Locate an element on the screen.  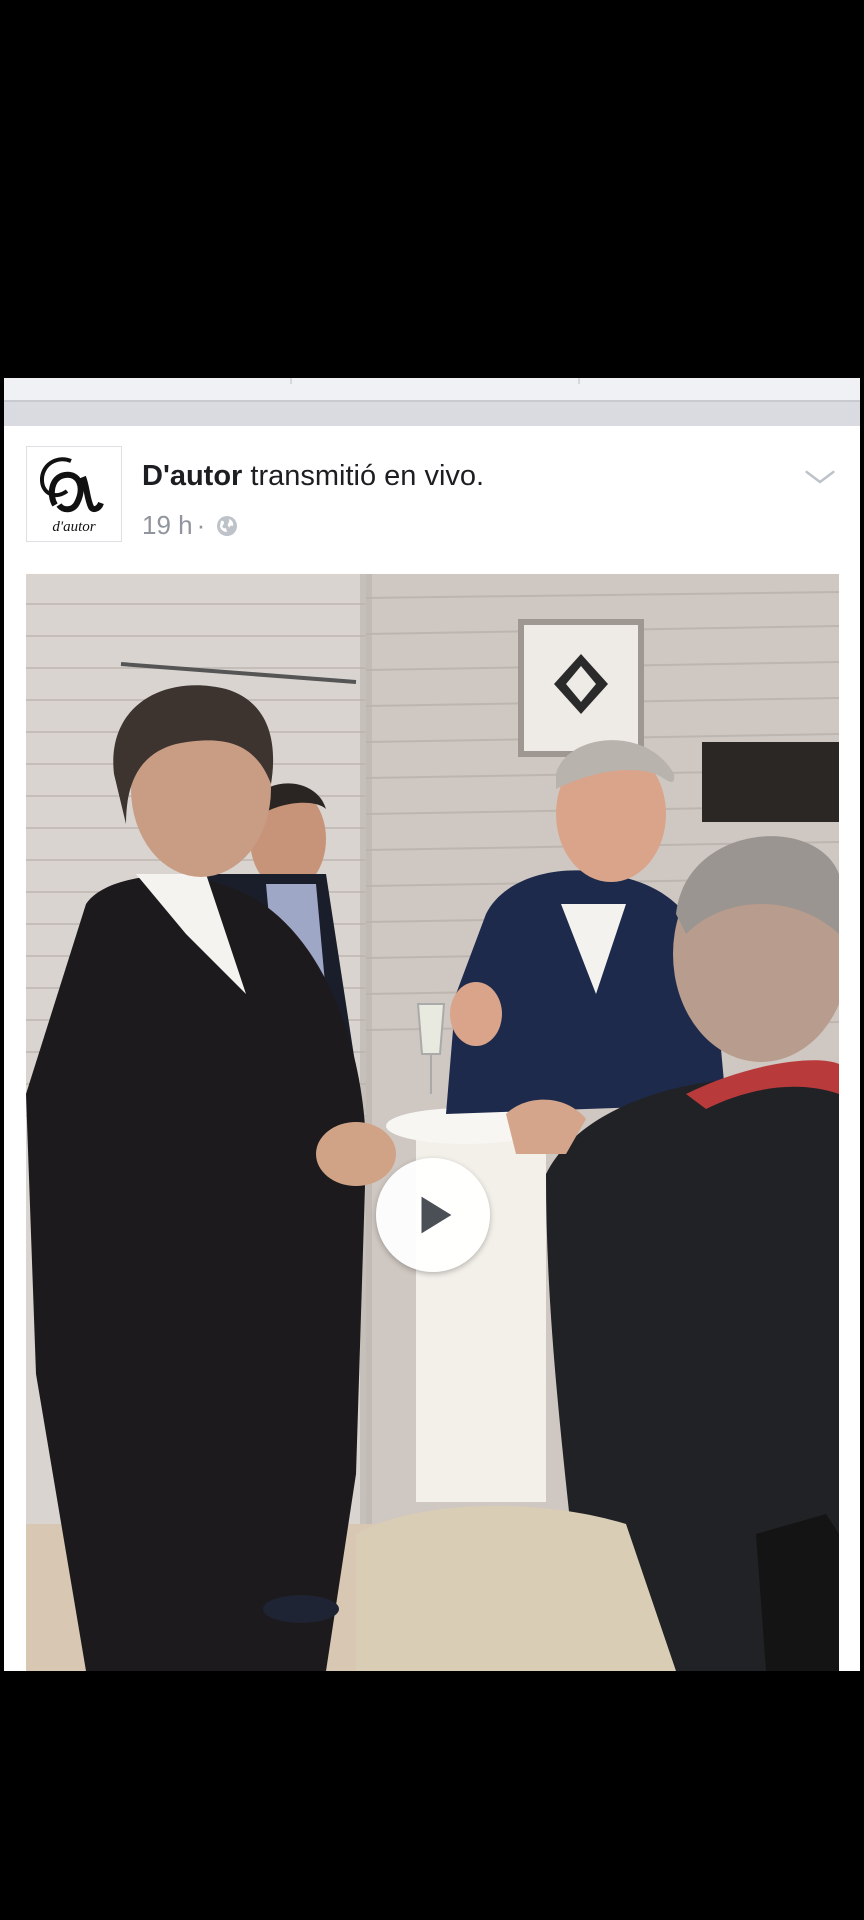
post-menu-button is located at coordinates (820, 477).